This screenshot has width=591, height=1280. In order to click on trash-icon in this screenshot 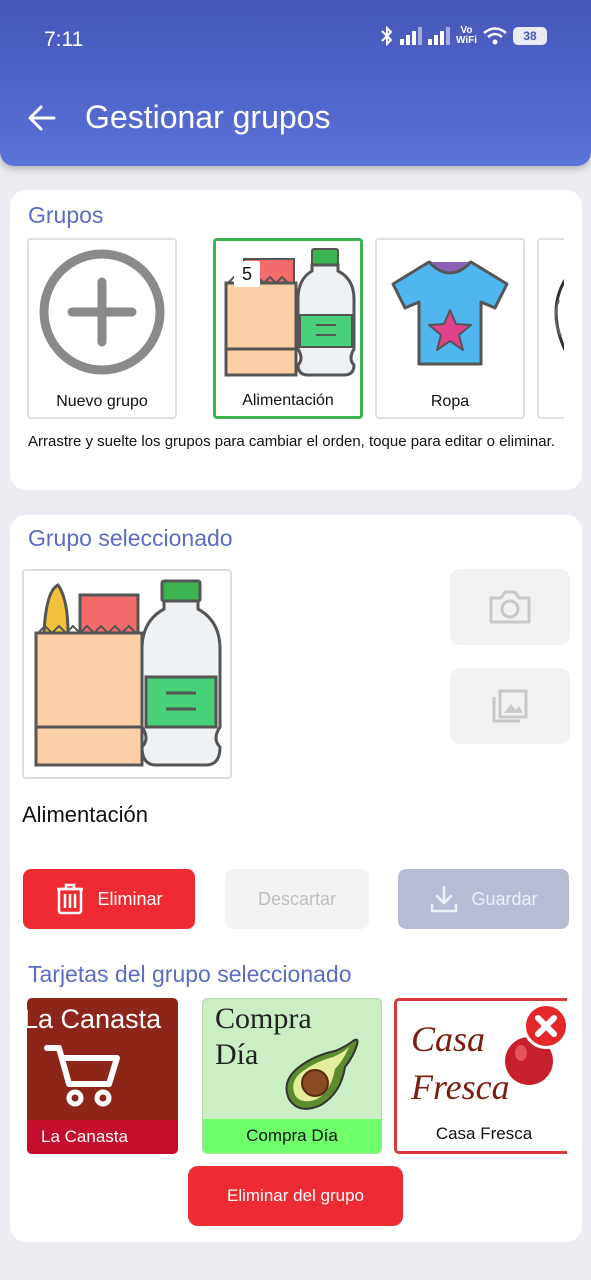, I will do `click(70, 899)`.